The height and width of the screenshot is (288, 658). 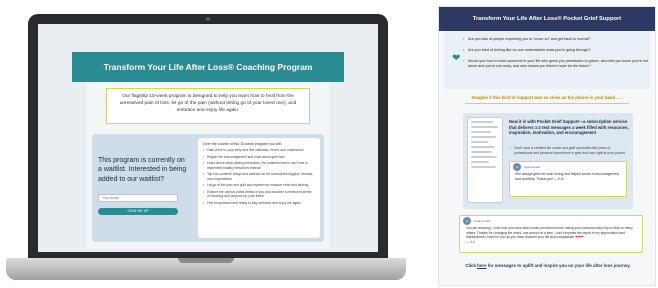 I want to click on hearts-icon: ❤❤❤, so click(x=579, y=237).